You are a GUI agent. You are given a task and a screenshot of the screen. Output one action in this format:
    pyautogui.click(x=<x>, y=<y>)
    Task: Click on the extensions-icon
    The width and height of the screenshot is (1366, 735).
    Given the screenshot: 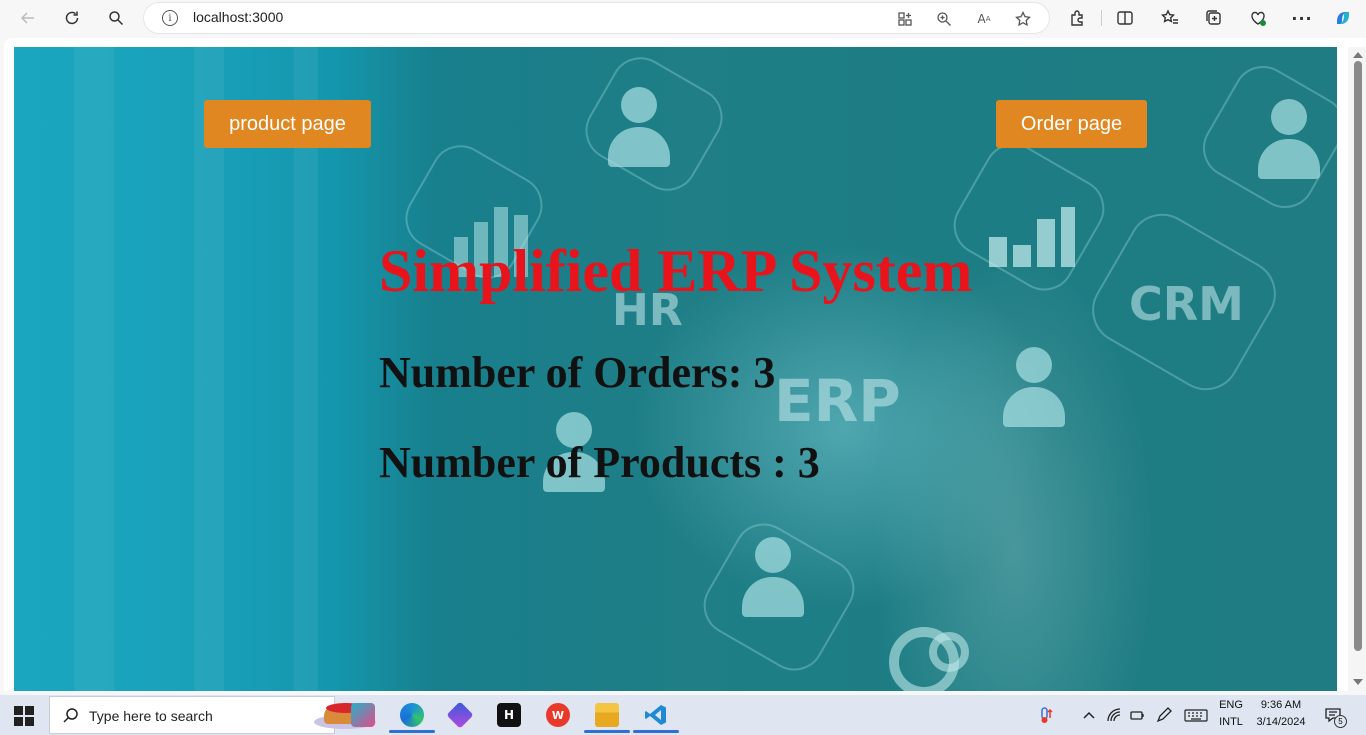 What is the action you would take?
    pyautogui.click(x=1077, y=18)
    